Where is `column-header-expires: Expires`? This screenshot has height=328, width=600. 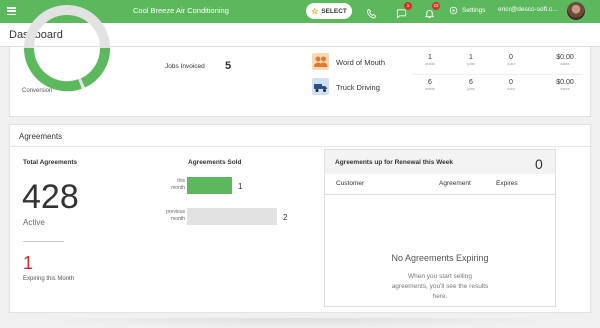
column-header-expires: Expires is located at coordinates (507, 183).